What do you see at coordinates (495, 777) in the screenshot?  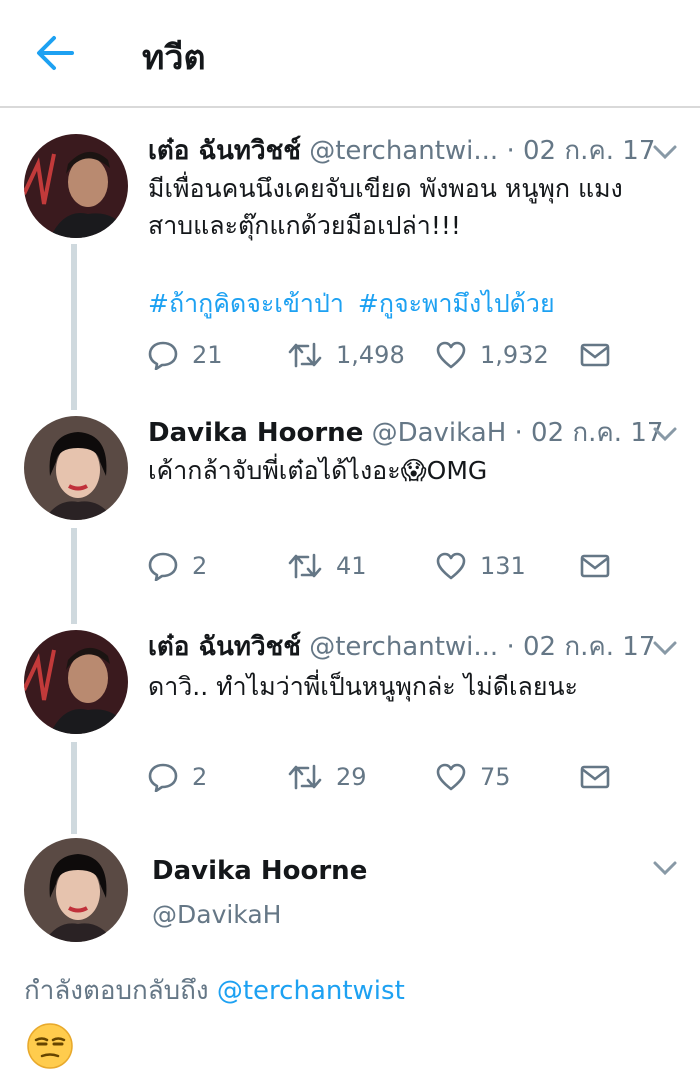 I see `like-count: 75` at bounding box center [495, 777].